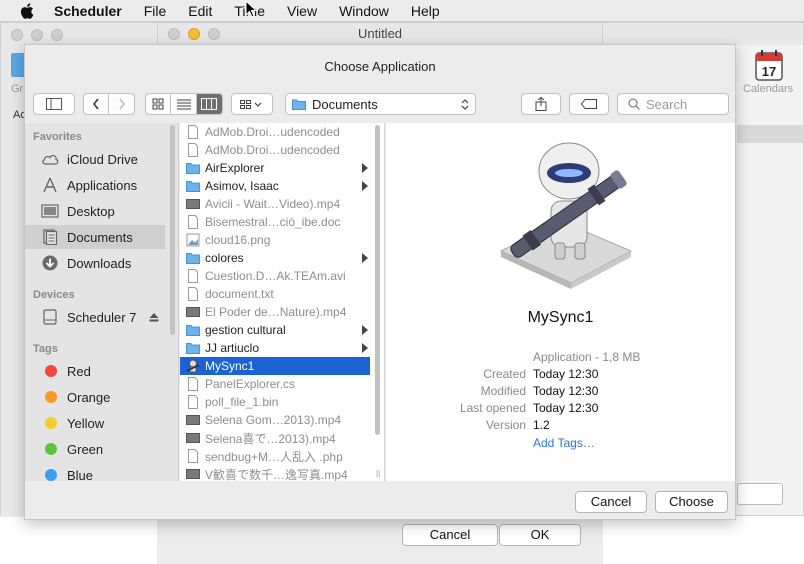 The width and height of the screenshot is (804, 564). I want to click on window-minimize-icon, so click(37, 35).